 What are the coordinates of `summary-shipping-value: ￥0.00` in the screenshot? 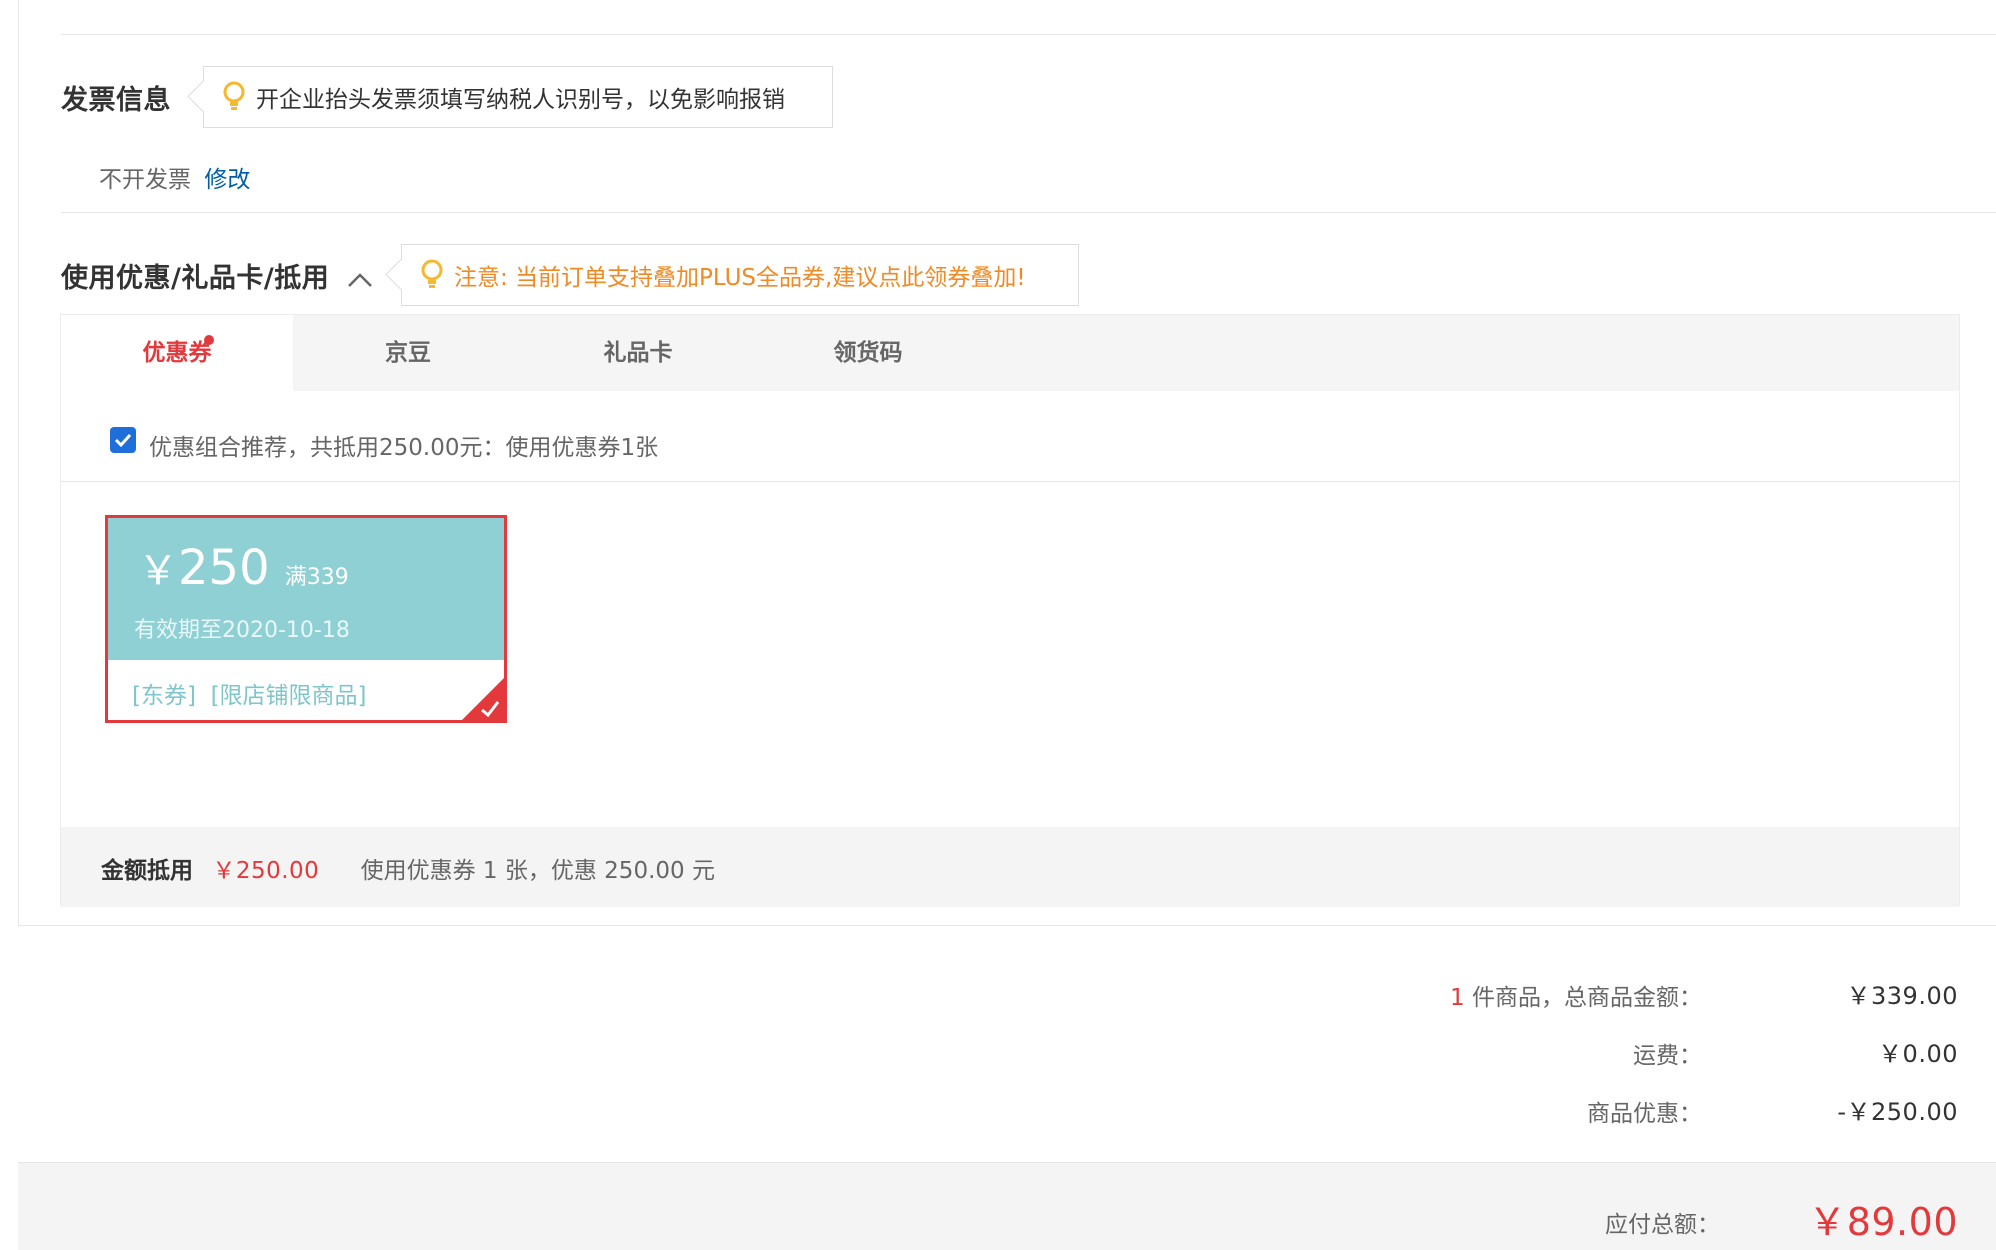 It's located at (1918, 1054).